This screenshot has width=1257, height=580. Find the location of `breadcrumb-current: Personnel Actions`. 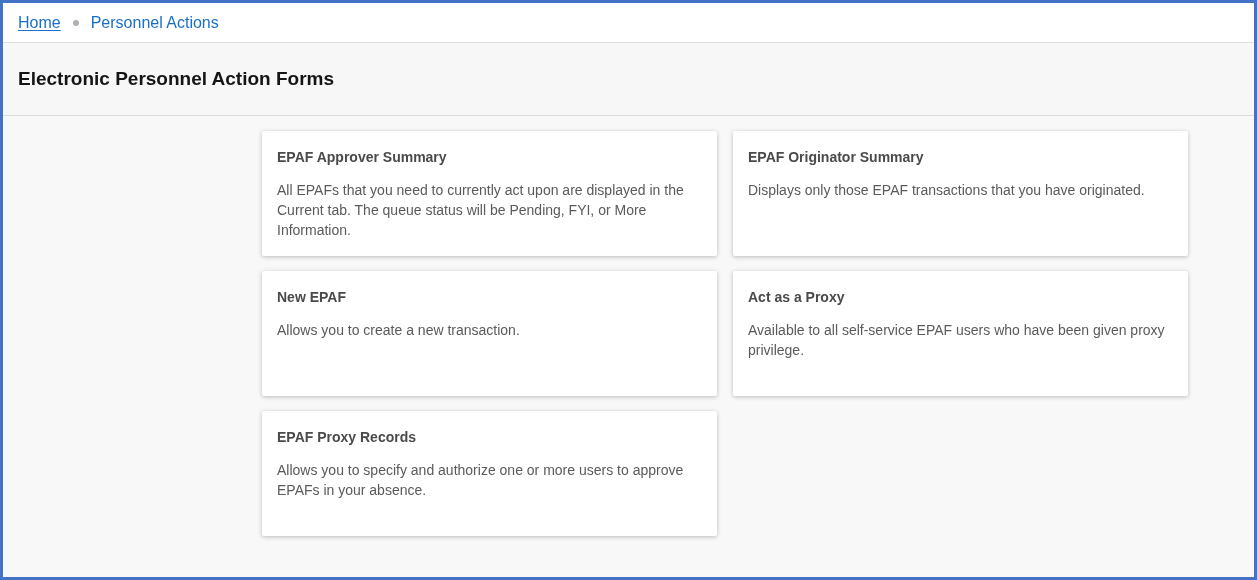

breadcrumb-current: Personnel Actions is located at coordinates (154, 22).